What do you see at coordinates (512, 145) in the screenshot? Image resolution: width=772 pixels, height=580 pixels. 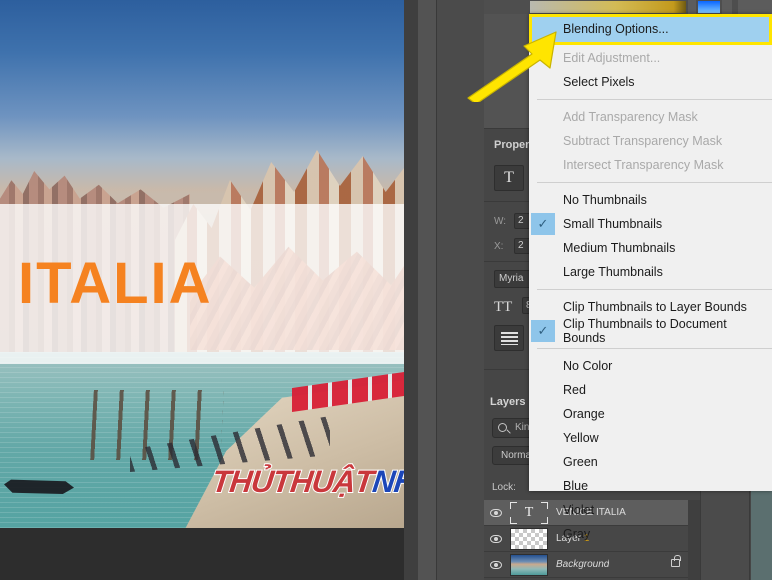 I see `properties-panel-title: Proper` at bounding box center [512, 145].